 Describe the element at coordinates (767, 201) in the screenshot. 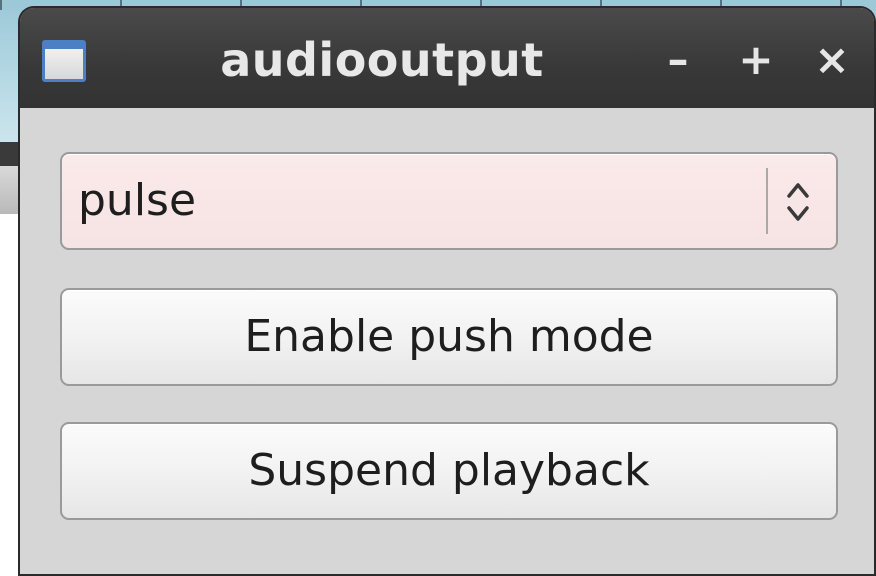

I see `combobox-separator` at that location.